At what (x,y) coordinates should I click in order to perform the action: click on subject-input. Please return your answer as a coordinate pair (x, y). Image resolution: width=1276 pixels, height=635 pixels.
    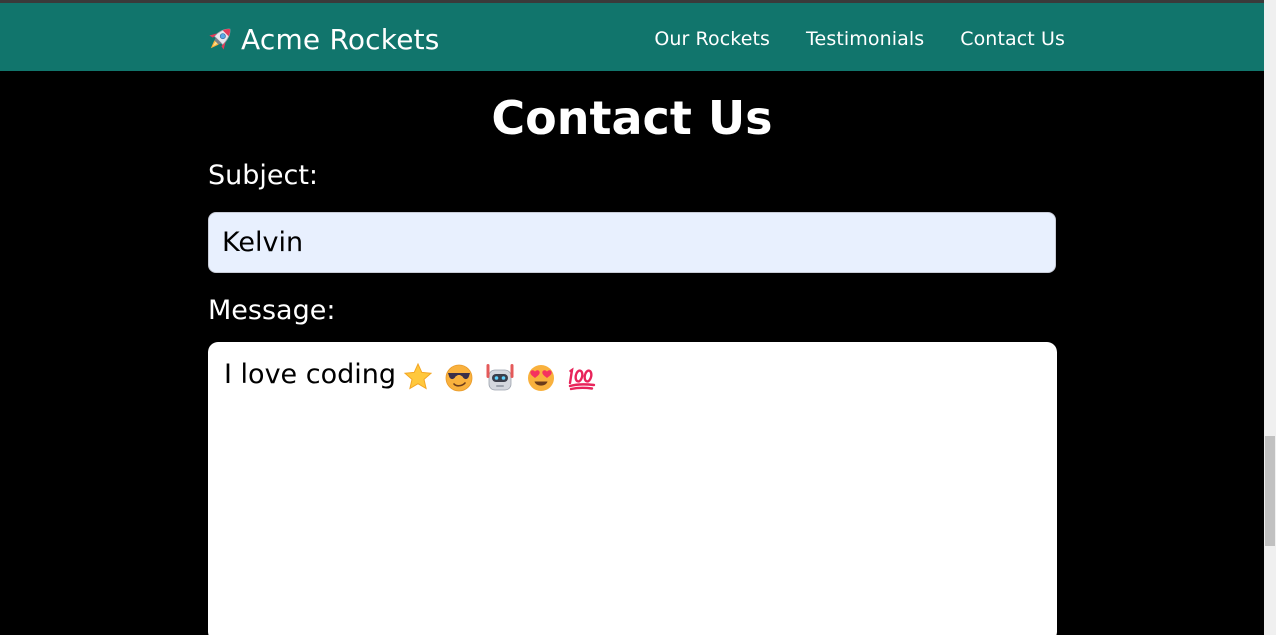
    Looking at the image, I should click on (632, 242).